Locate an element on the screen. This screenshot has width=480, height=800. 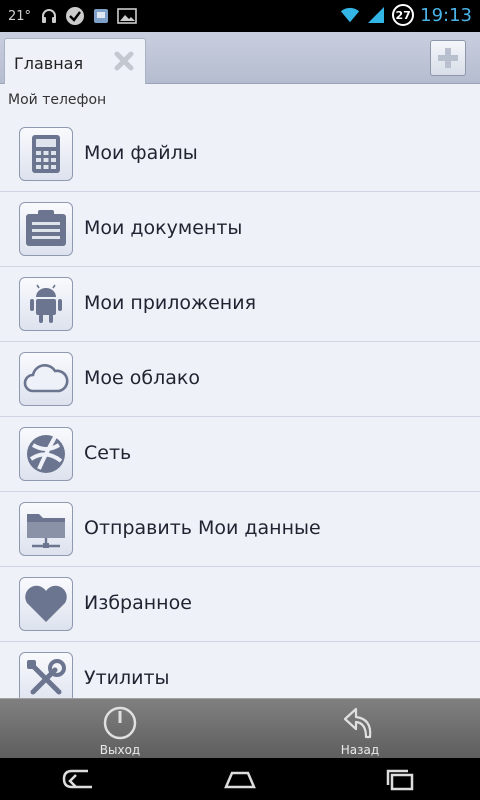
list-item-my-documents: Мои документы is located at coordinates (240, 229).